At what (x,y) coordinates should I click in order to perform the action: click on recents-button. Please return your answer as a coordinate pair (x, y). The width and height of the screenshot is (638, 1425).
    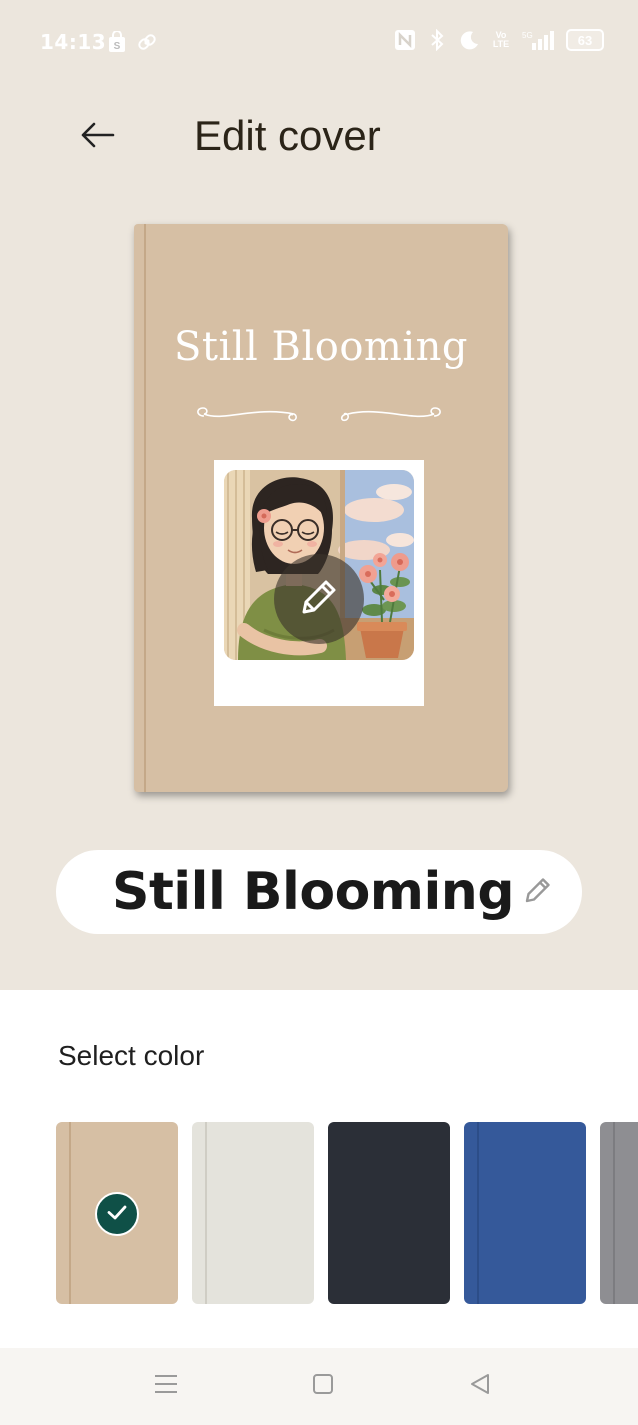
    Looking at the image, I should click on (166, 1386).